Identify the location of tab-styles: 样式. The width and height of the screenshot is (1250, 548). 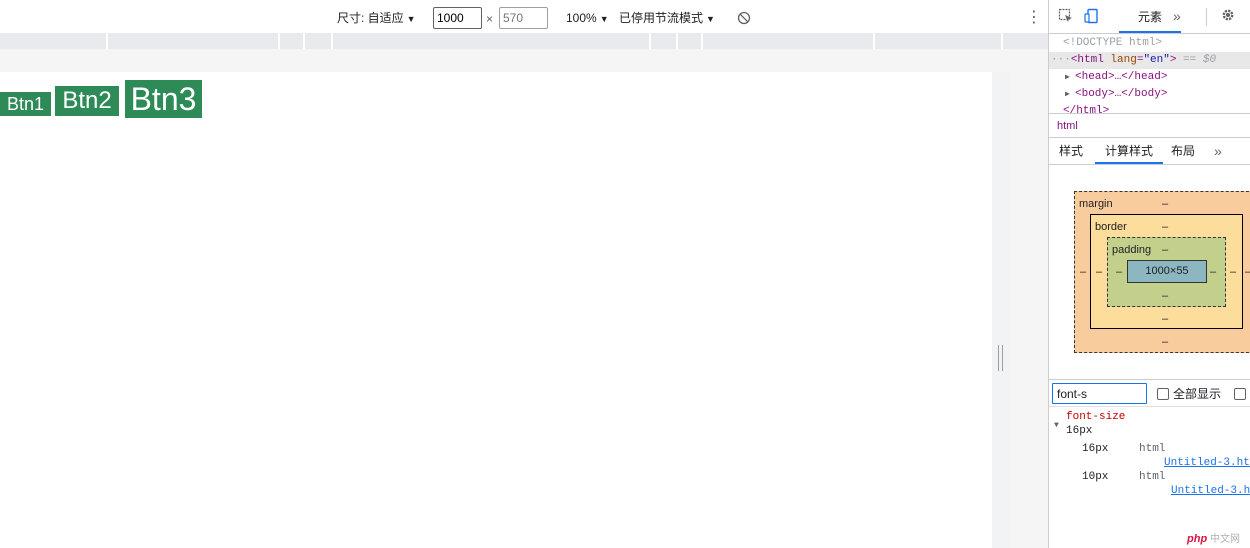
(1071, 151).